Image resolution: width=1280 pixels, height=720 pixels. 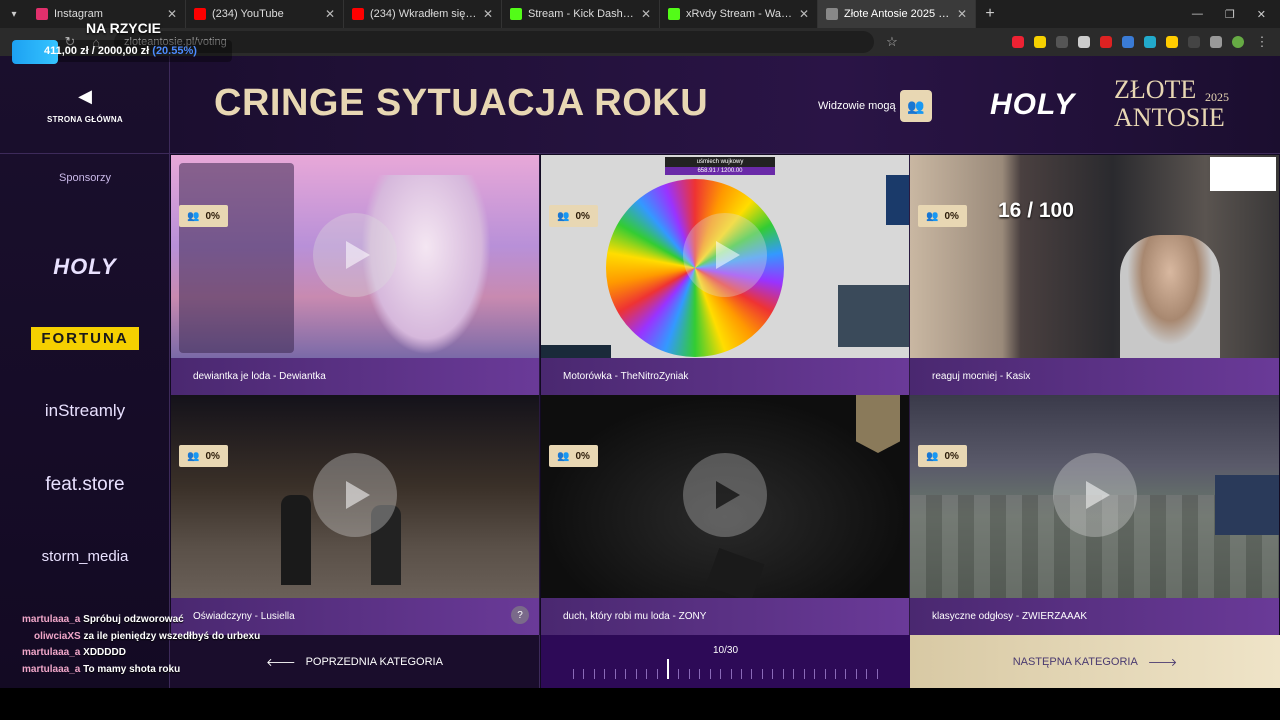 What do you see at coordinates (259, 376) in the screenshot?
I see `caption-text: dewiantka je loda - Dewiantka` at bounding box center [259, 376].